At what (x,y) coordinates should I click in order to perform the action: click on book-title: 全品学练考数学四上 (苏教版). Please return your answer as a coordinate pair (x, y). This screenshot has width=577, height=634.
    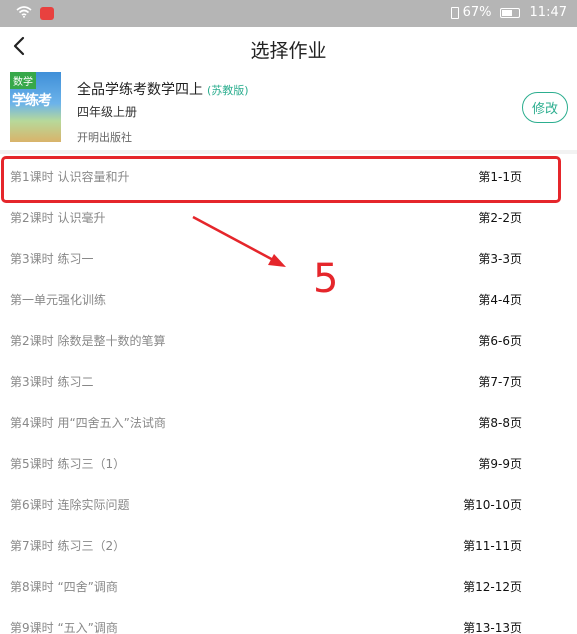
    Looking at the image, I should click on (163, 89).